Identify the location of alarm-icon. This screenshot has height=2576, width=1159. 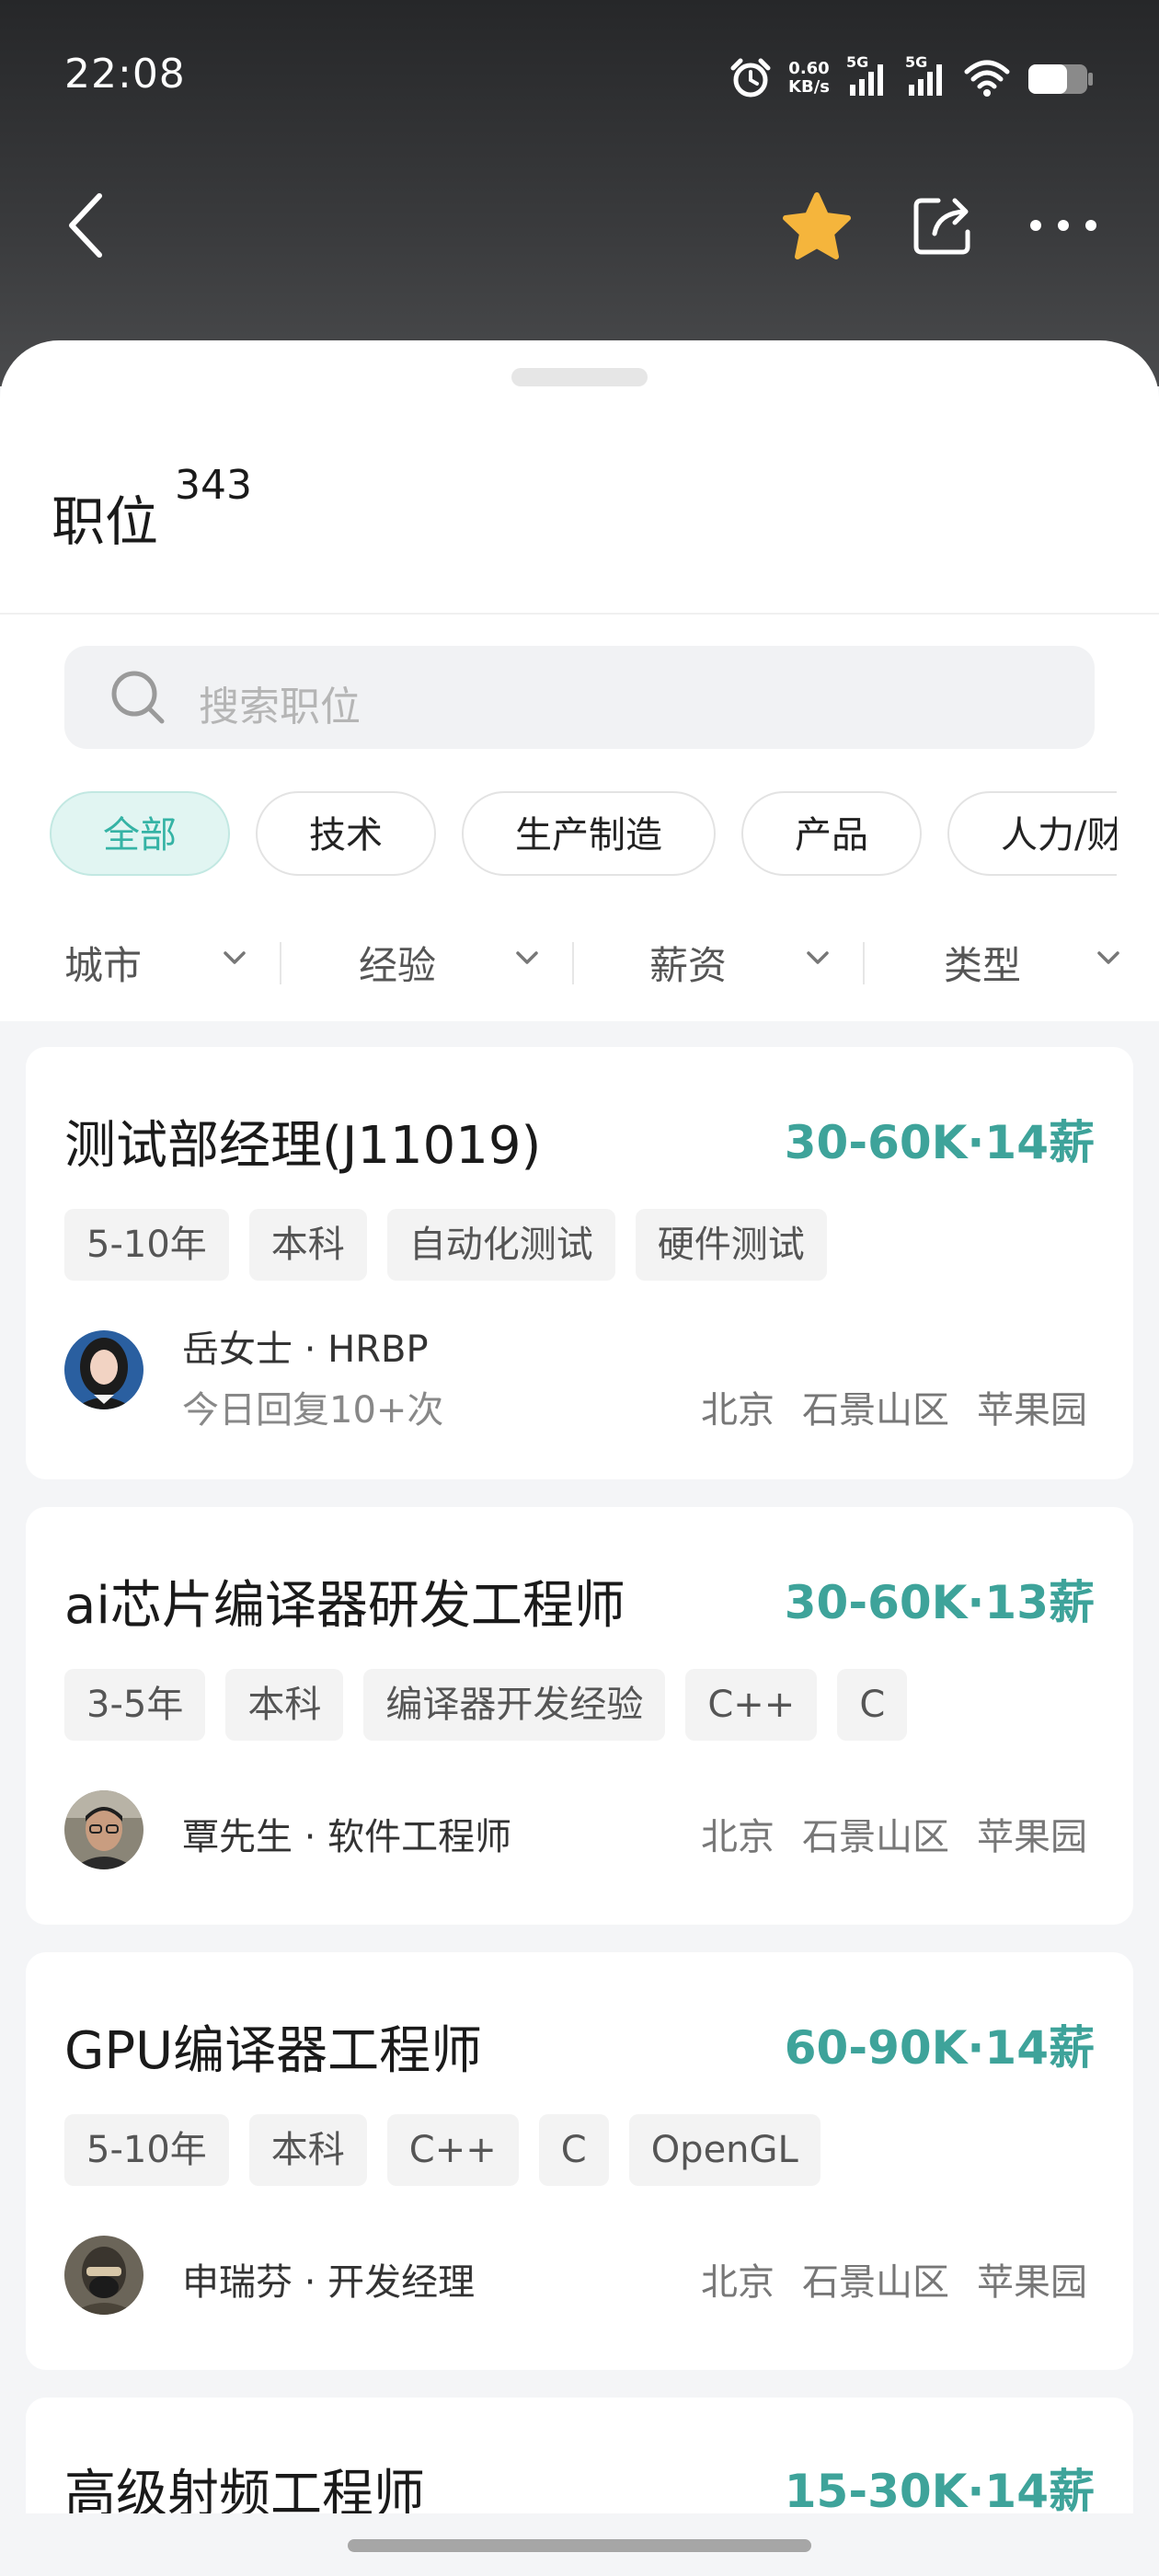
(750, 78).